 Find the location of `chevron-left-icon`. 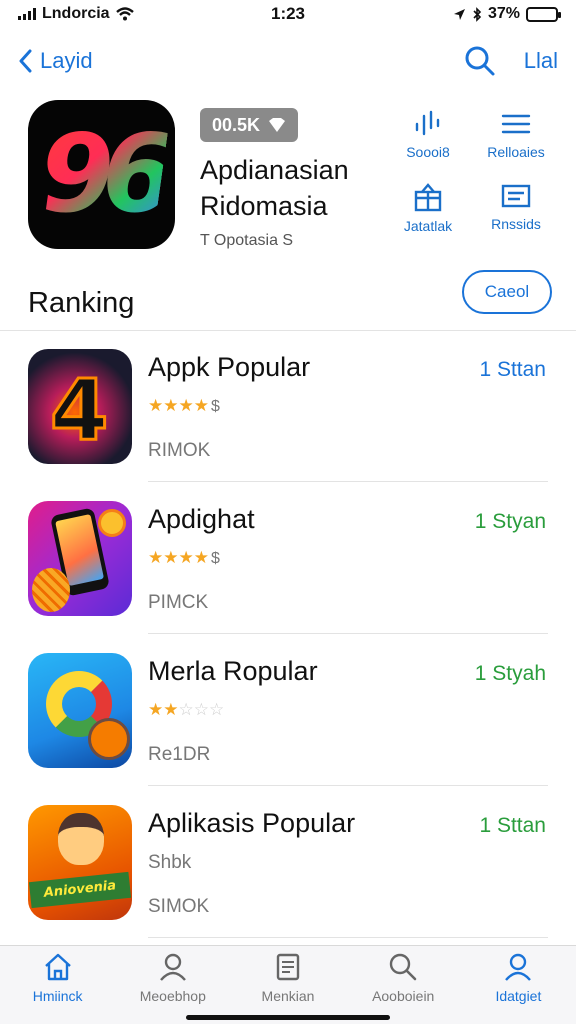

chevron-left-icon is located at coordinates (25, 61).